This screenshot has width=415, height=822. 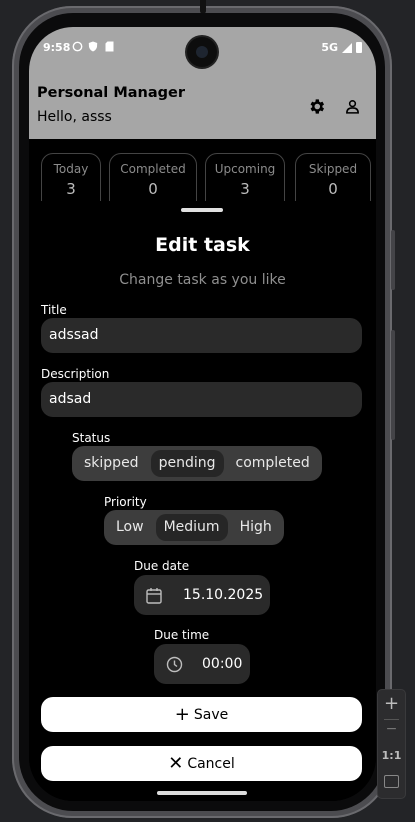 What do you see at coordinates (201, 399) in the screenshot?
I see `description-input: adsad` at bounding box center [201, 399].